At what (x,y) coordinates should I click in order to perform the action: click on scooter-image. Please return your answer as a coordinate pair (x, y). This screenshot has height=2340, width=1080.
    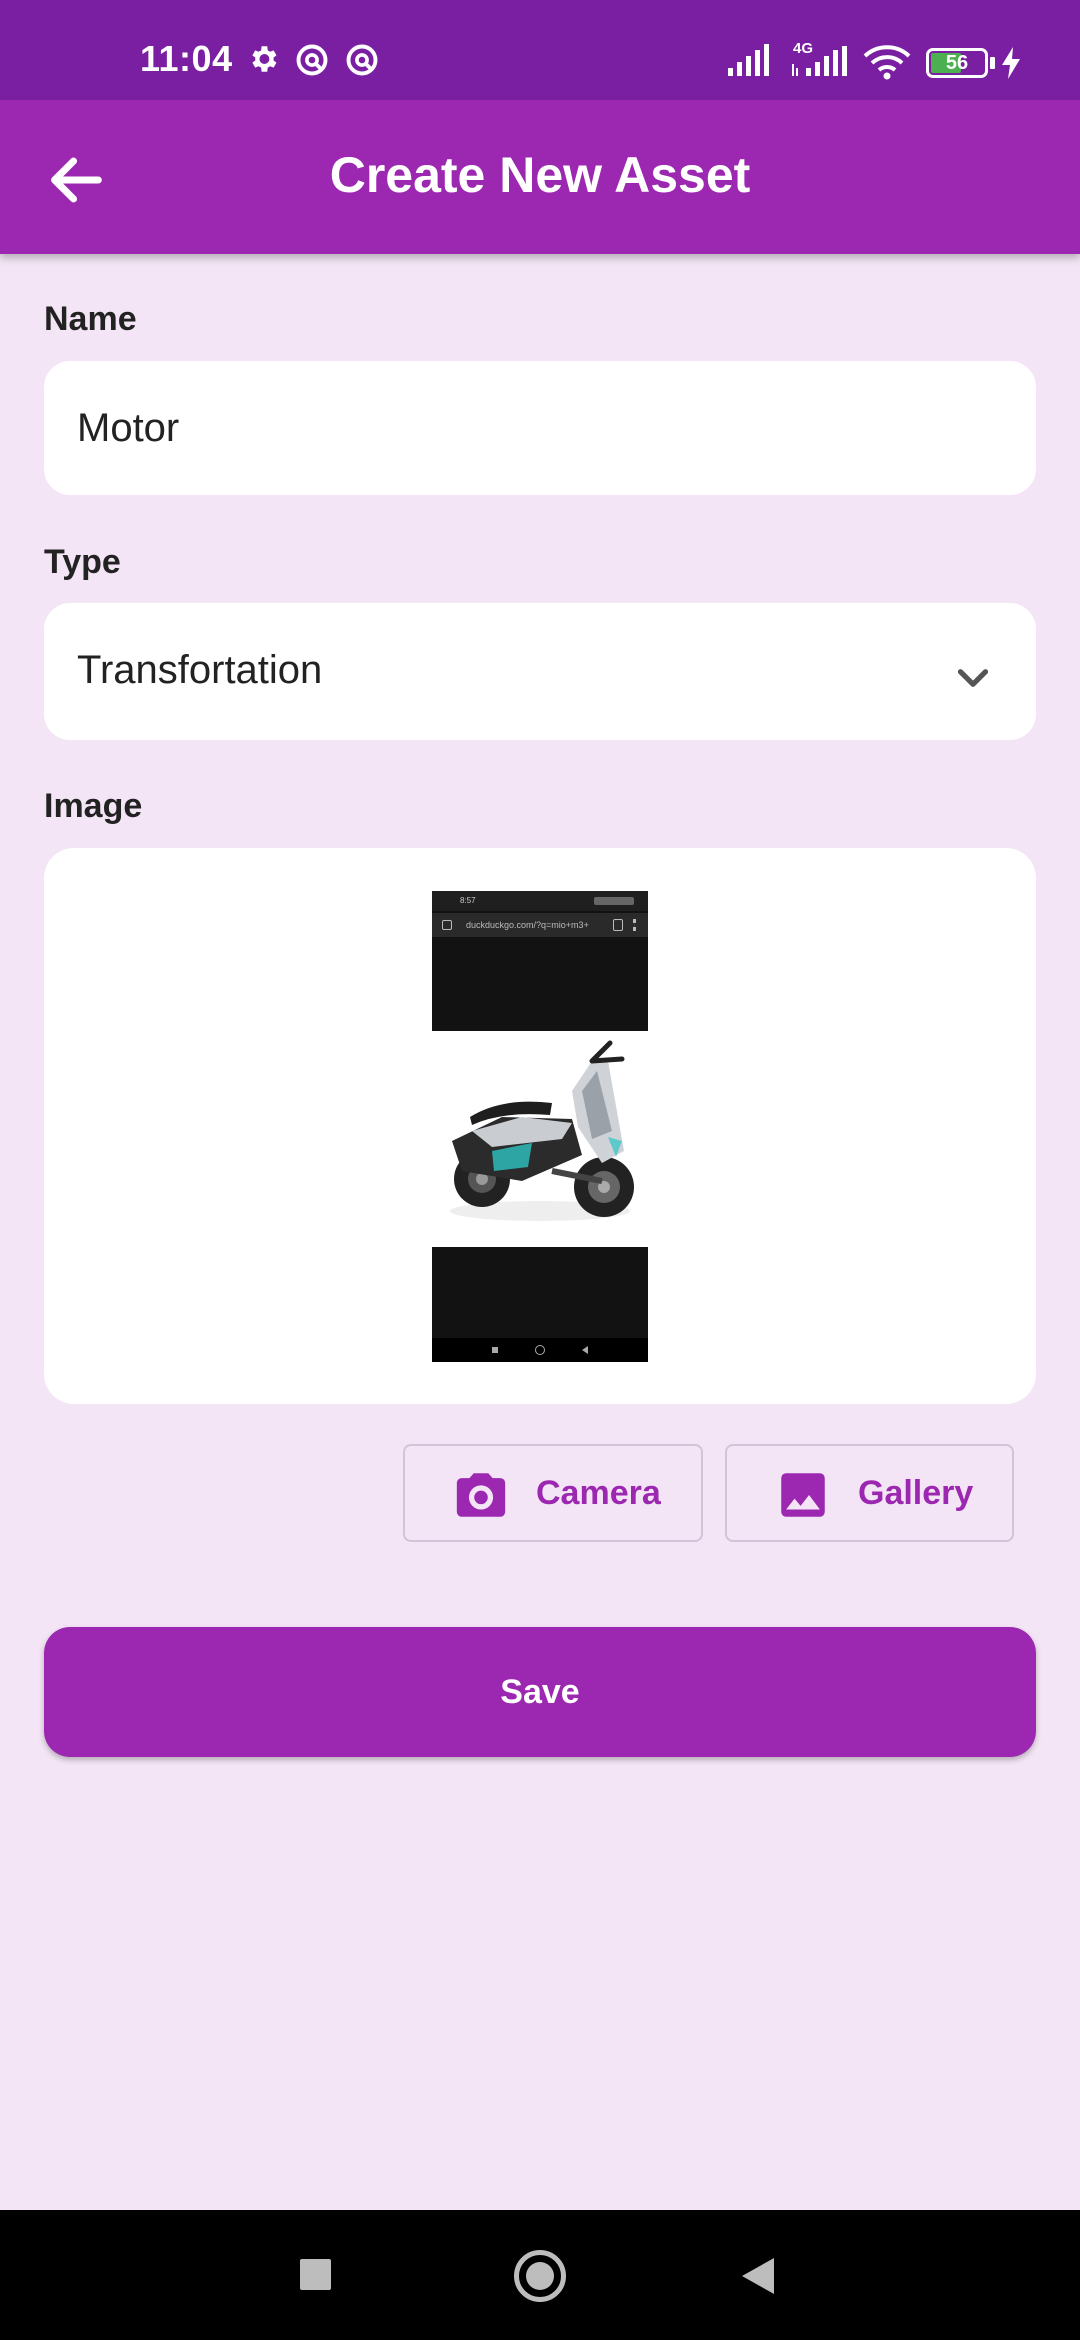
    Looking at the image, I should click on (540, 1139).